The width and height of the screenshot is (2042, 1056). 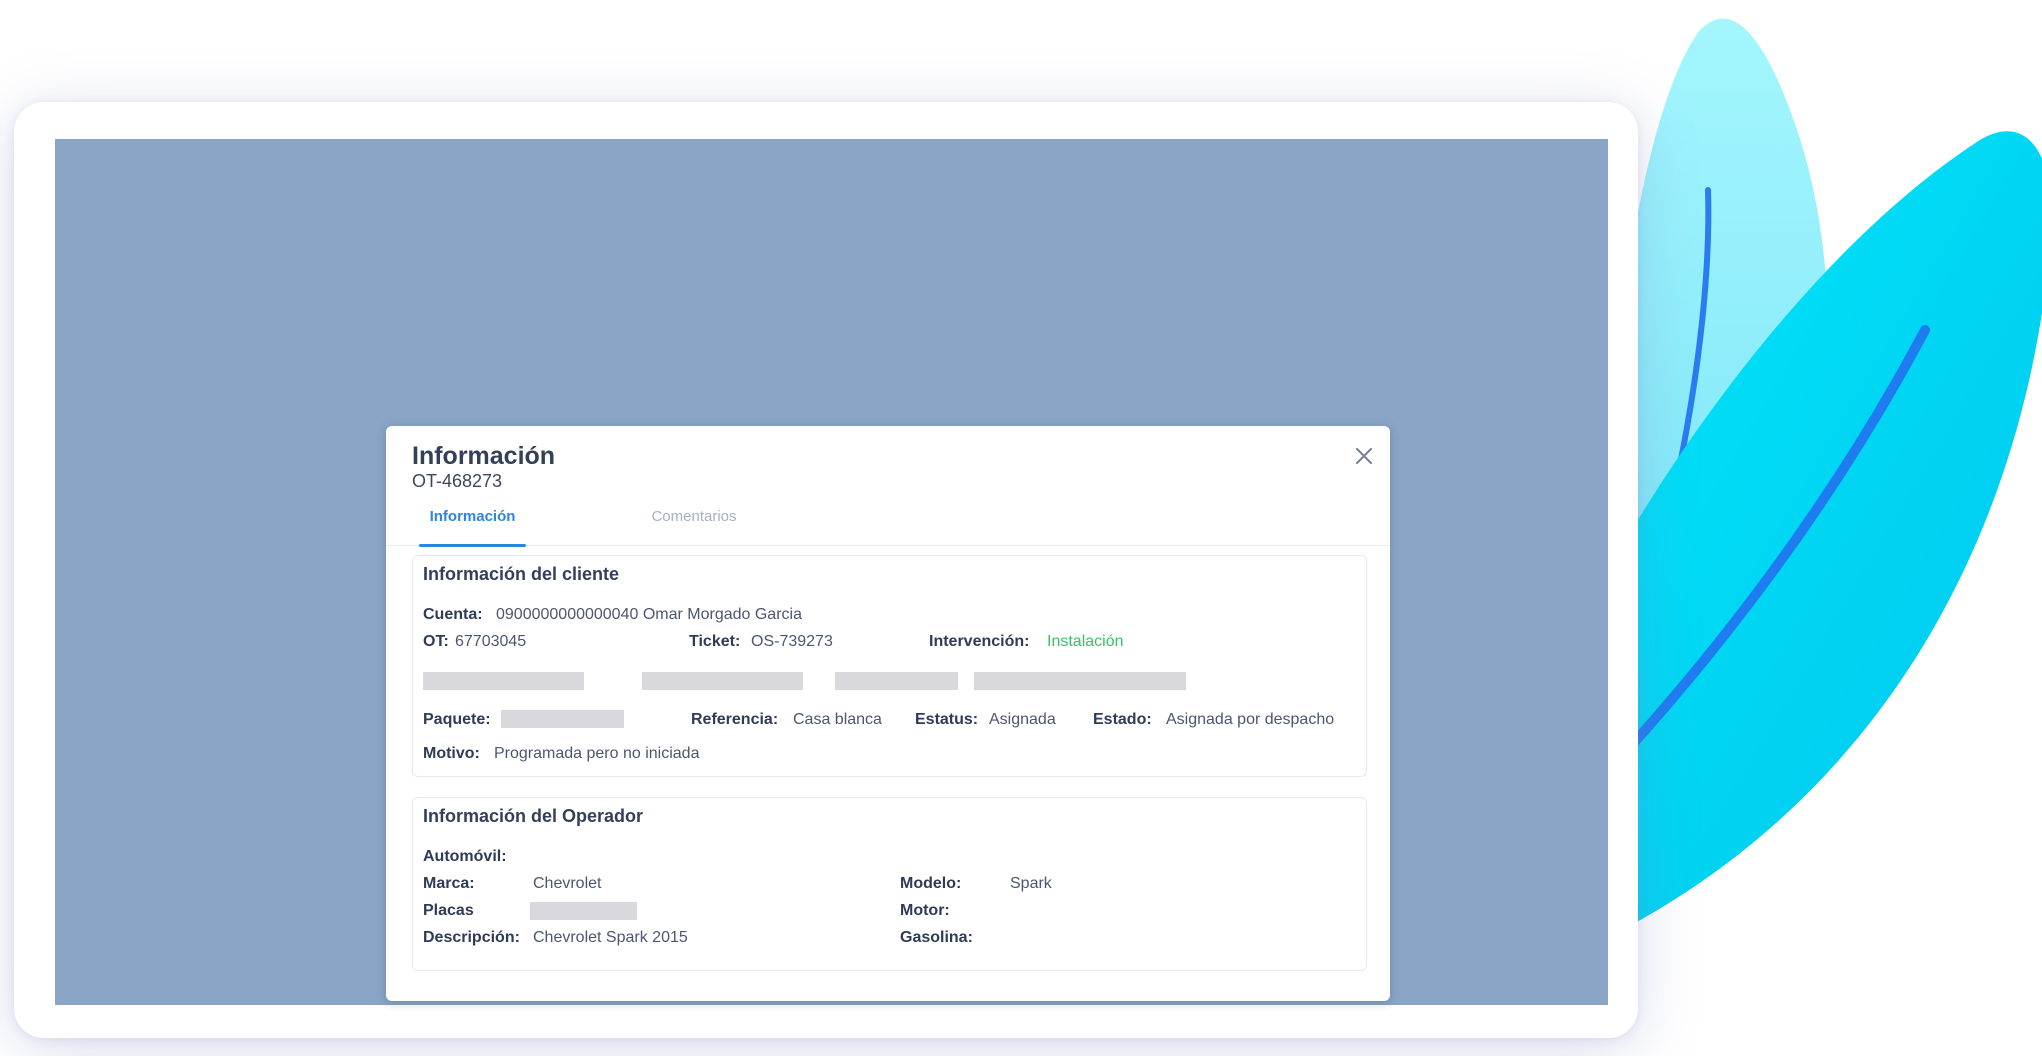 What do you see at coordinates (491, 641) in the screenshot?
I see `ot-value: 67703045` at bounding box center [491, 641].